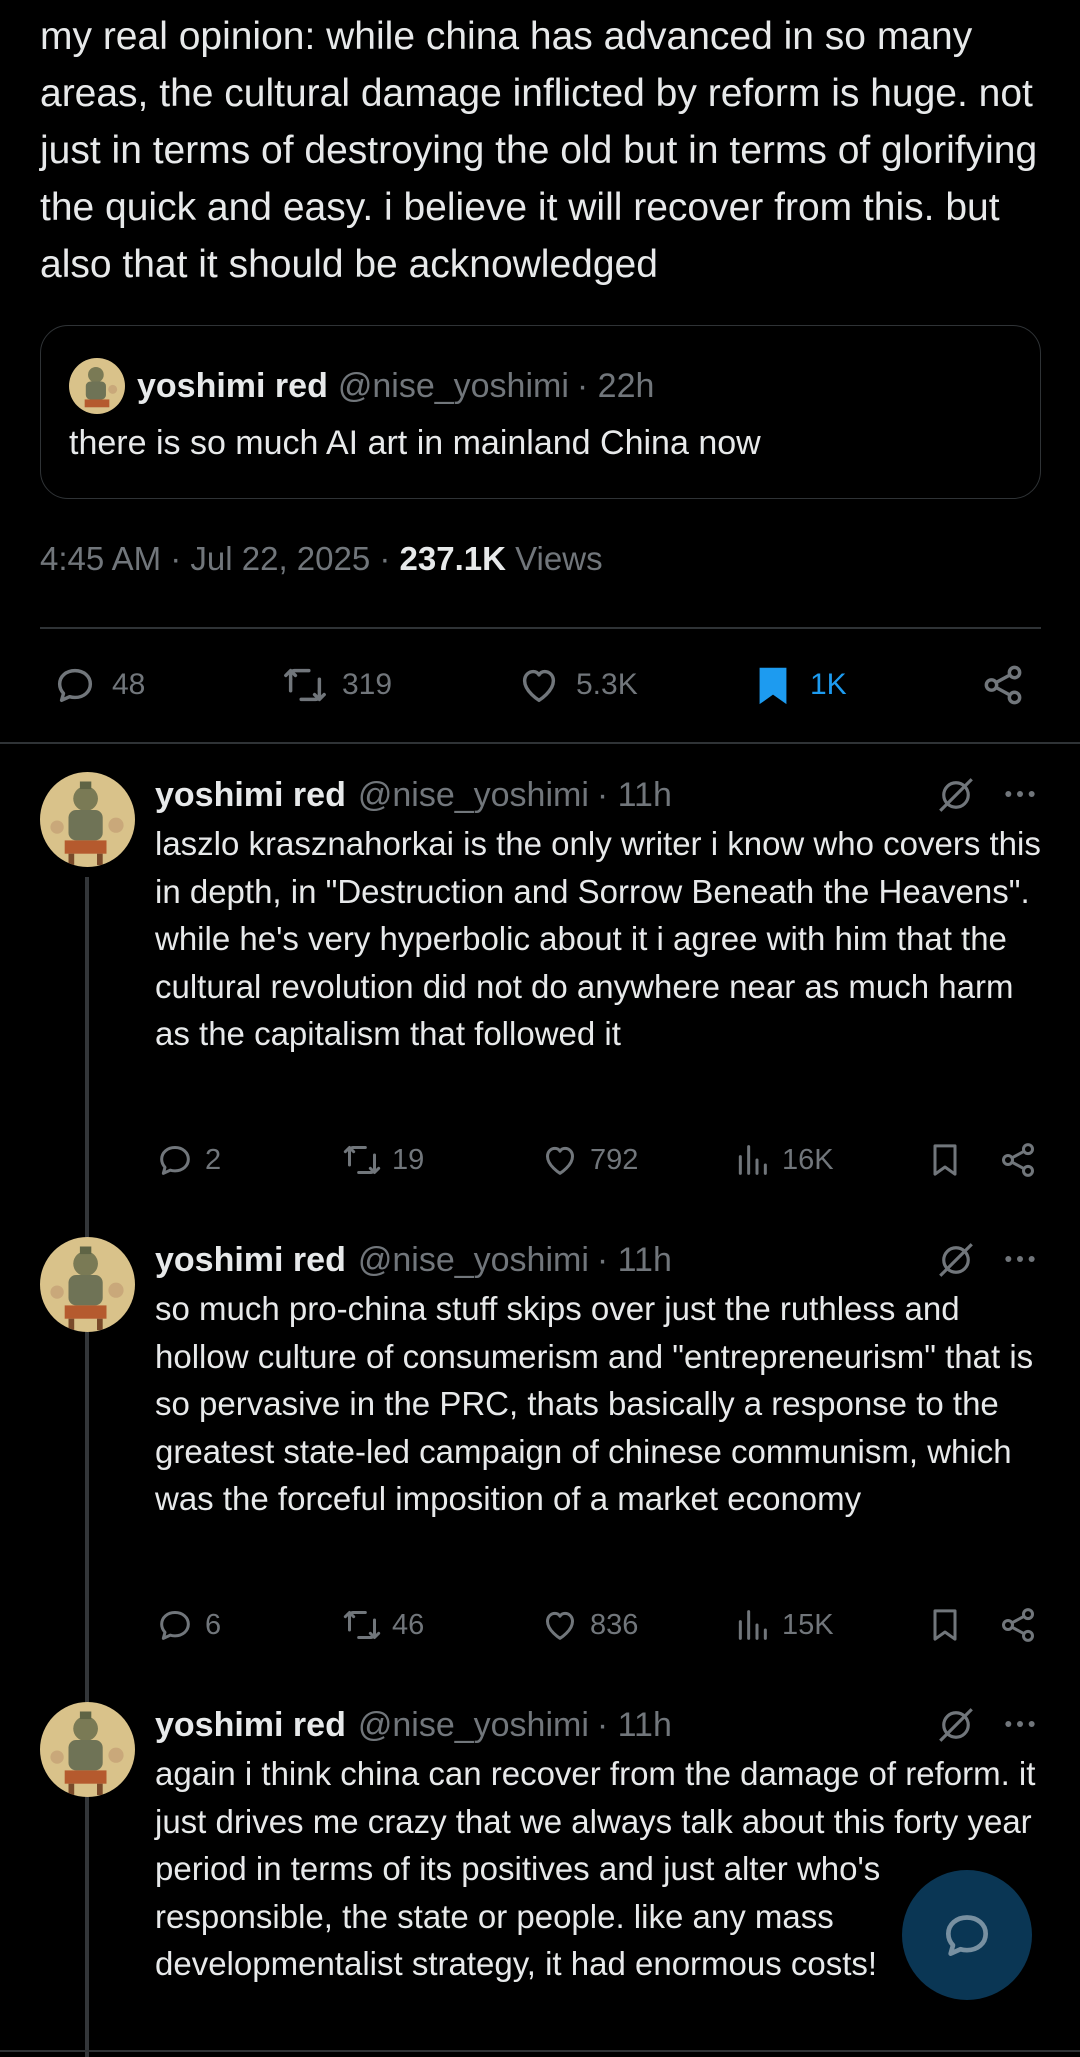 This screenshot has height=2057, width=1080. What do you see at coordinates (98, 685) in the screenshot?
I see `reply-button: 48` at bounding box center [98, 685].